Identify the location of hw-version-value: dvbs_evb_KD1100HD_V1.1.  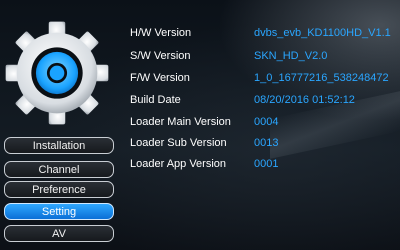
(322, 33).